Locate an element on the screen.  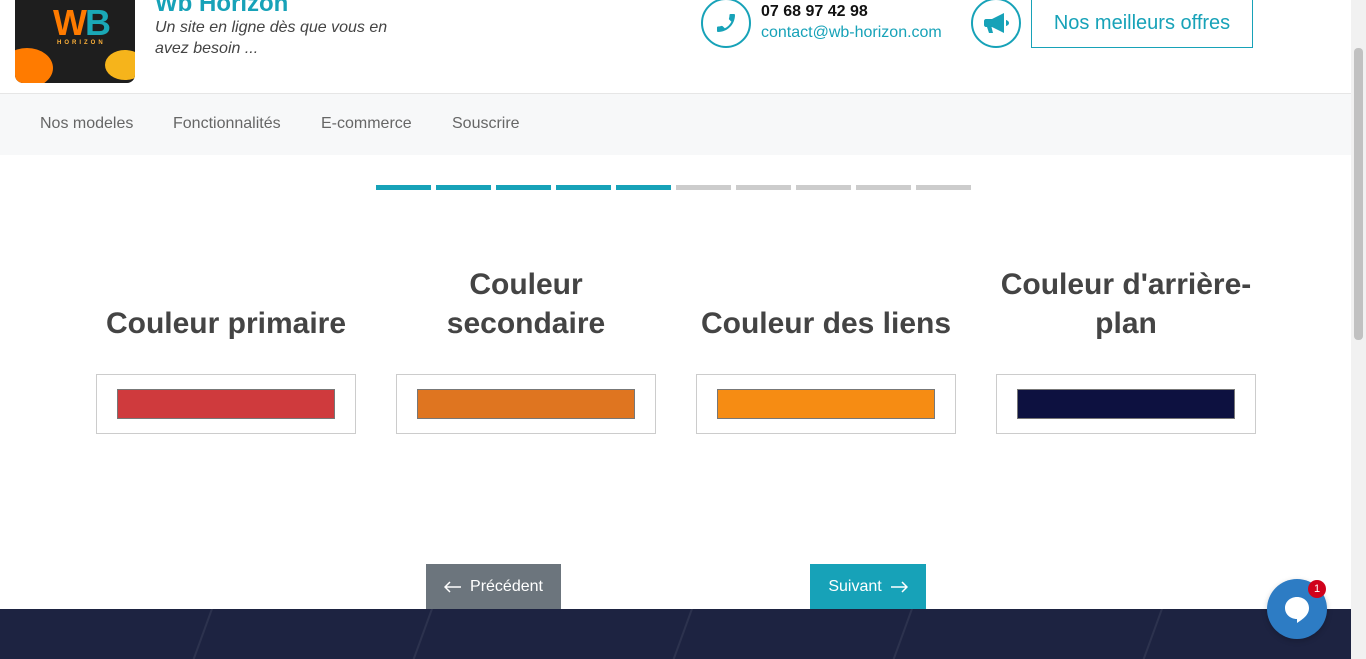
brand-title: Wb Horizon is located at coordinates (221, 9).